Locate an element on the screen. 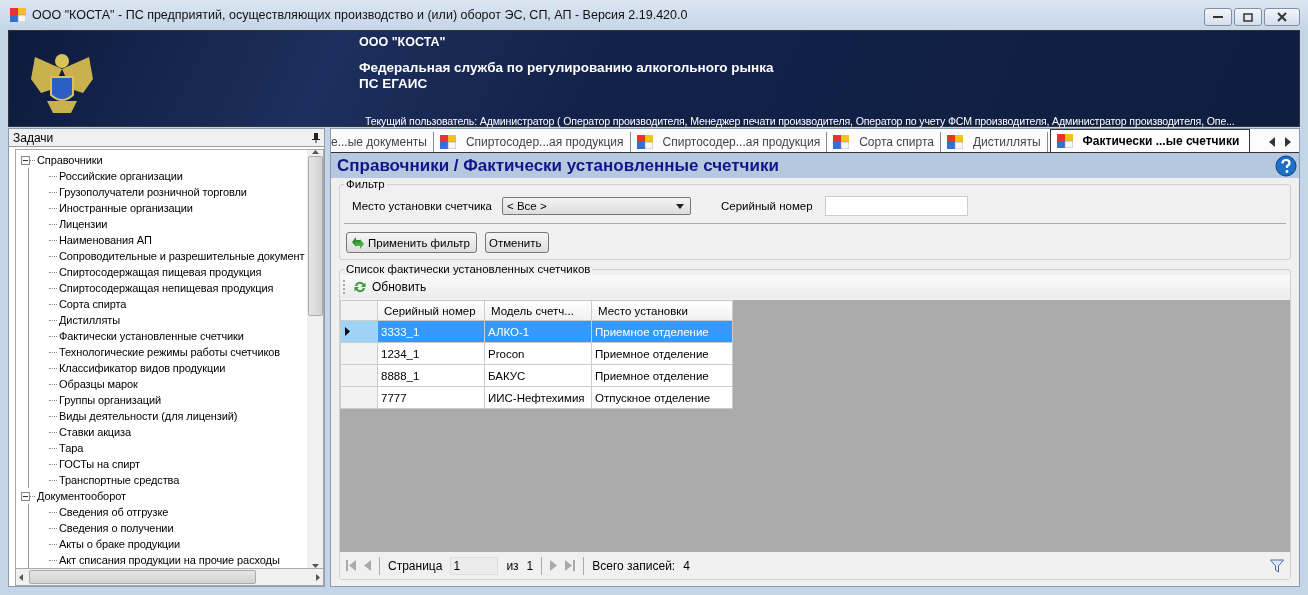 This screenshot has width=1308, height=595. tree-item: Классификатор видов продукции is located at coordinates (142, 368).